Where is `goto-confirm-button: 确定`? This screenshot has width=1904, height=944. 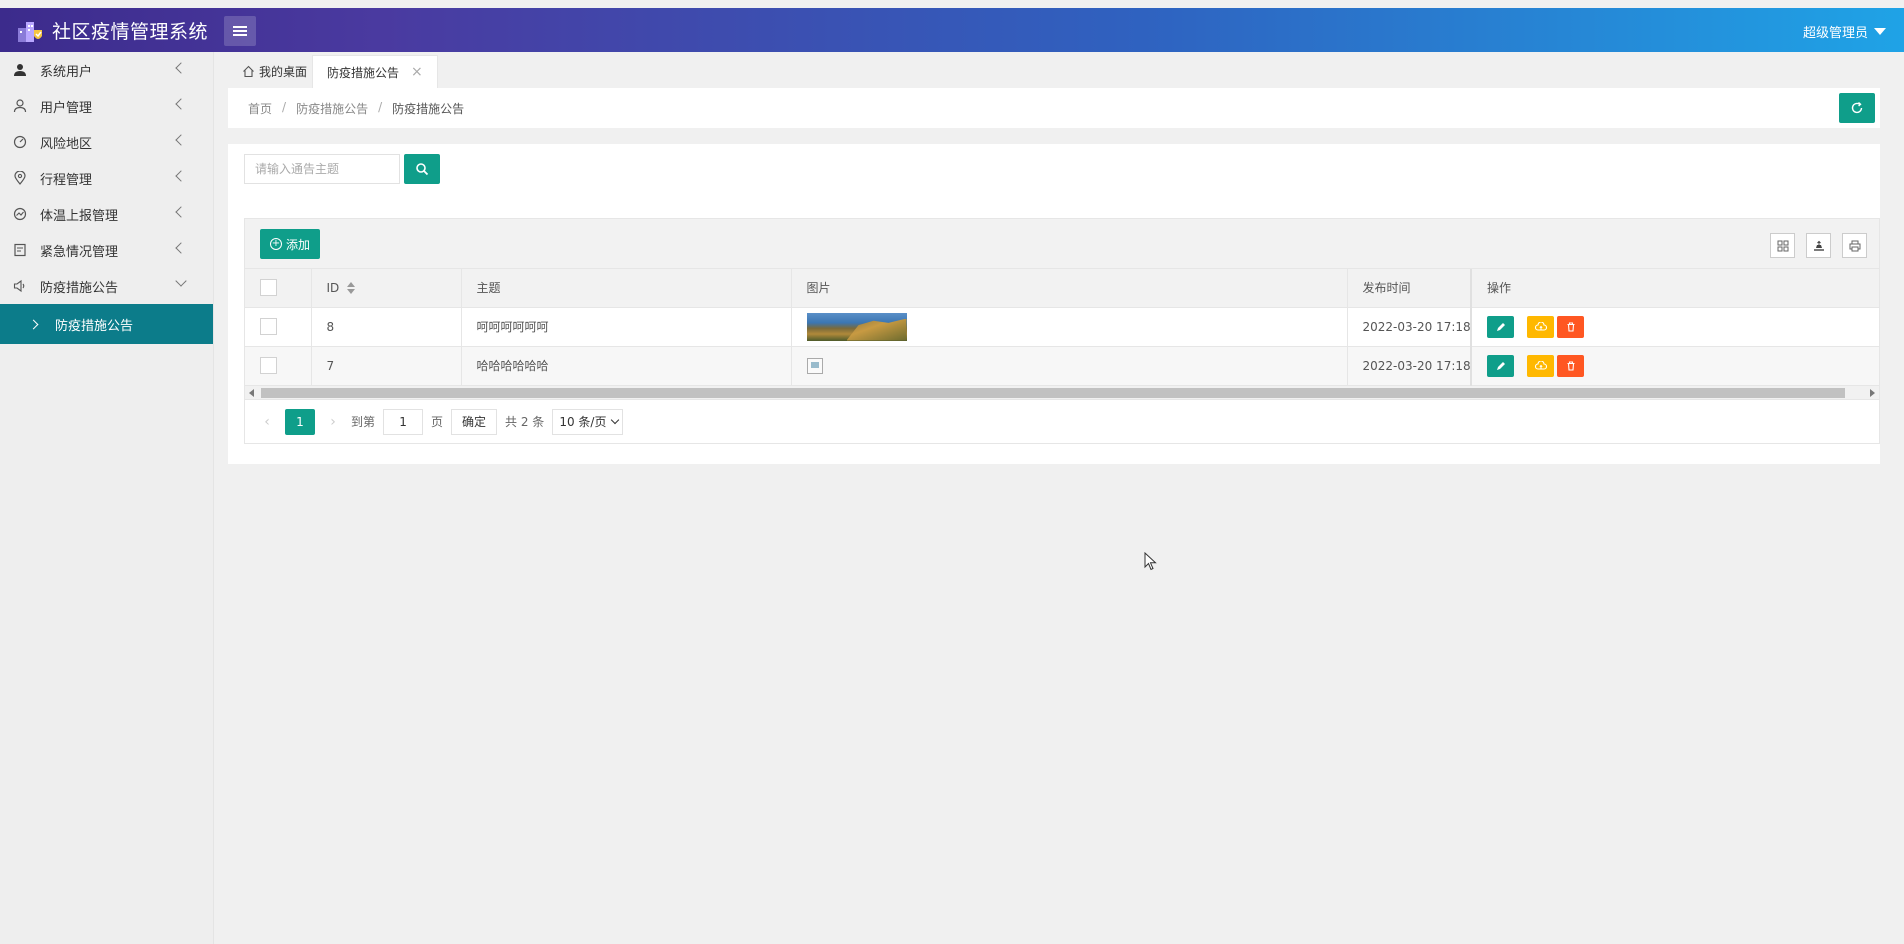 goto-confirm-button: 确定 is located at coordinates (474, 421).